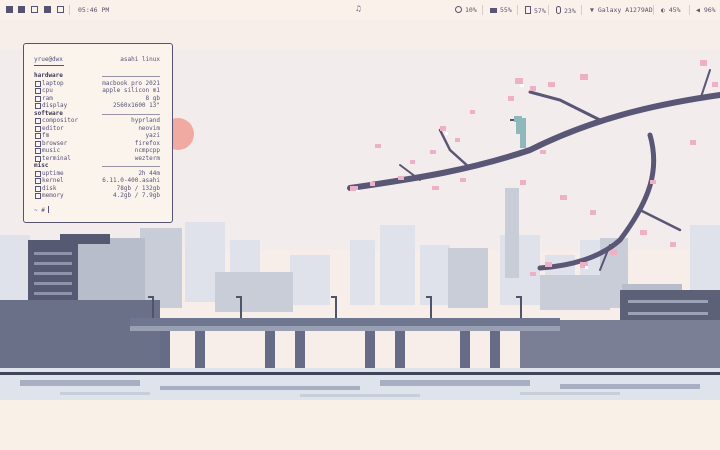 This screenshot has width=720, height=450. Describe the element at coordinates (97, 159) in the screenshot. I see `list-item: terminal wezterm` at that location.